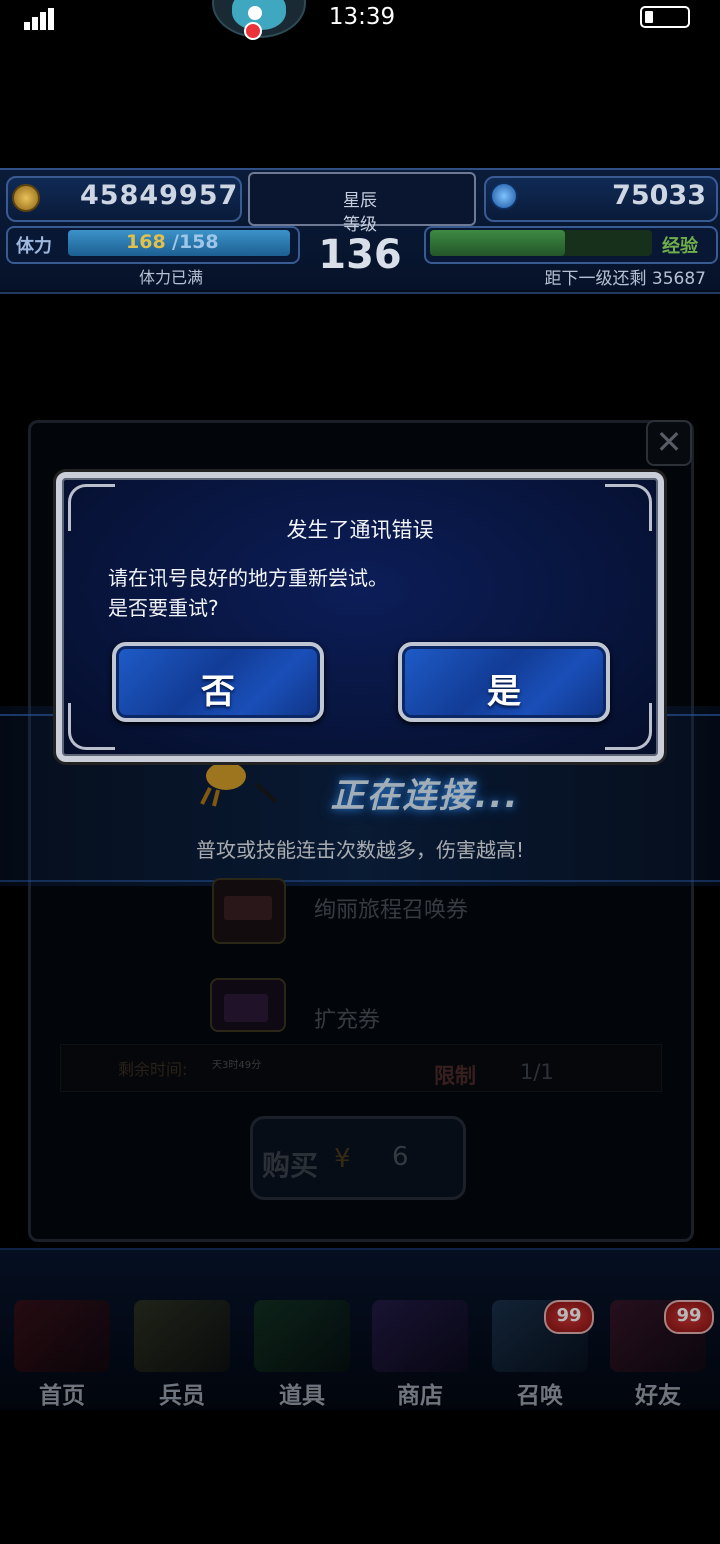 The image size is (720, 1544). What do you see at coordinates (362, 17) in the screenshot?
I see `status-time: 13:39` at bounding box center [362, 17].